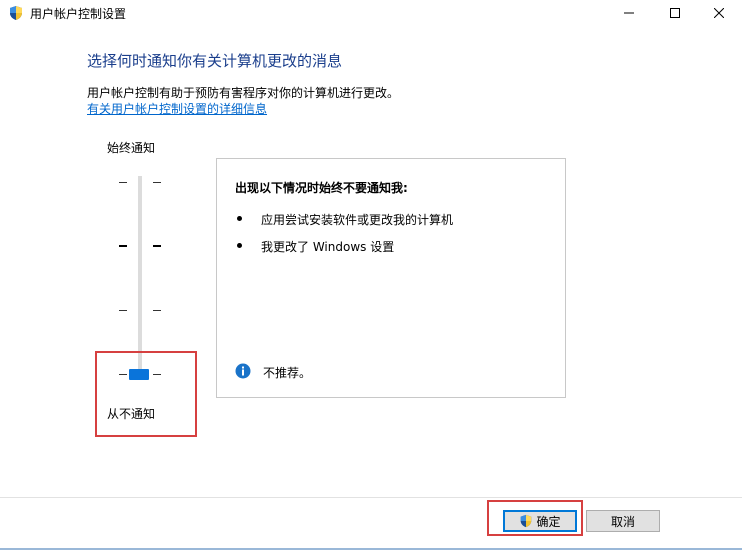 The width and height of the screenshot is (742, 550). I want to click on ok-button-label: 确定, so click(548, 521).